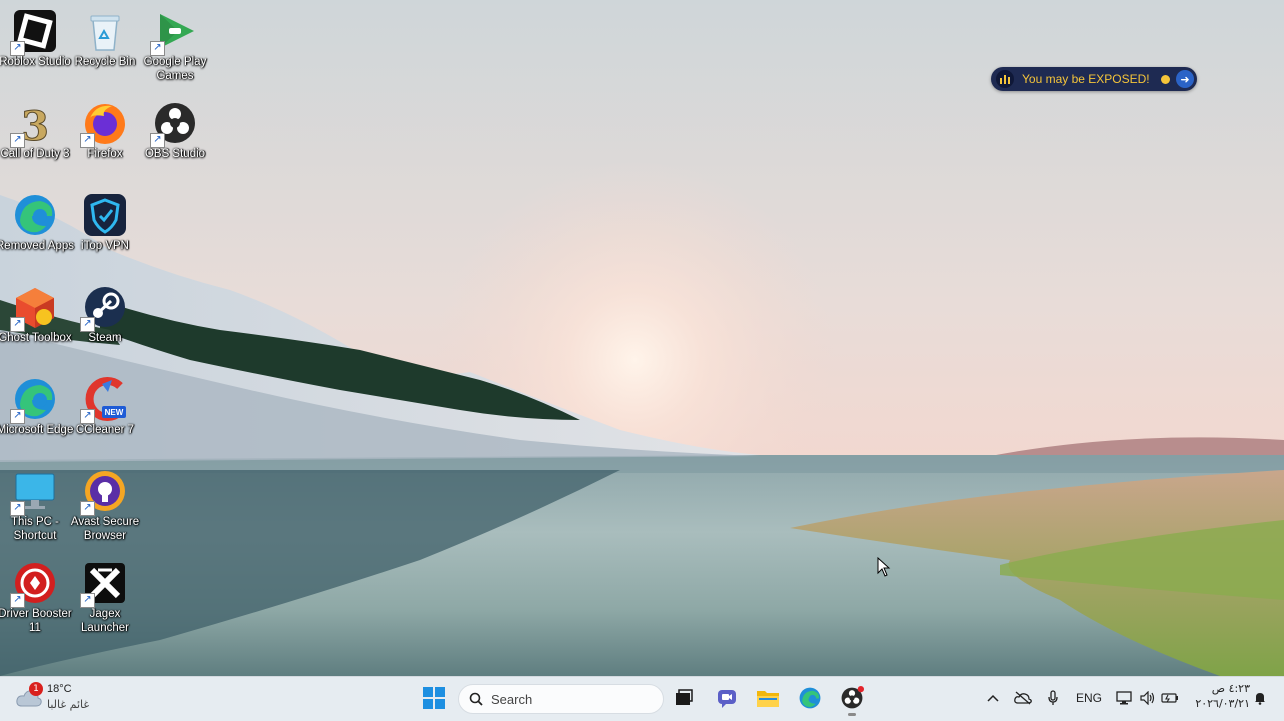 This screenshot has width=1284, height=721. I want to click on desktop-icon-roblox-studio: ↗ Roblox Studio, so click(35, 47).